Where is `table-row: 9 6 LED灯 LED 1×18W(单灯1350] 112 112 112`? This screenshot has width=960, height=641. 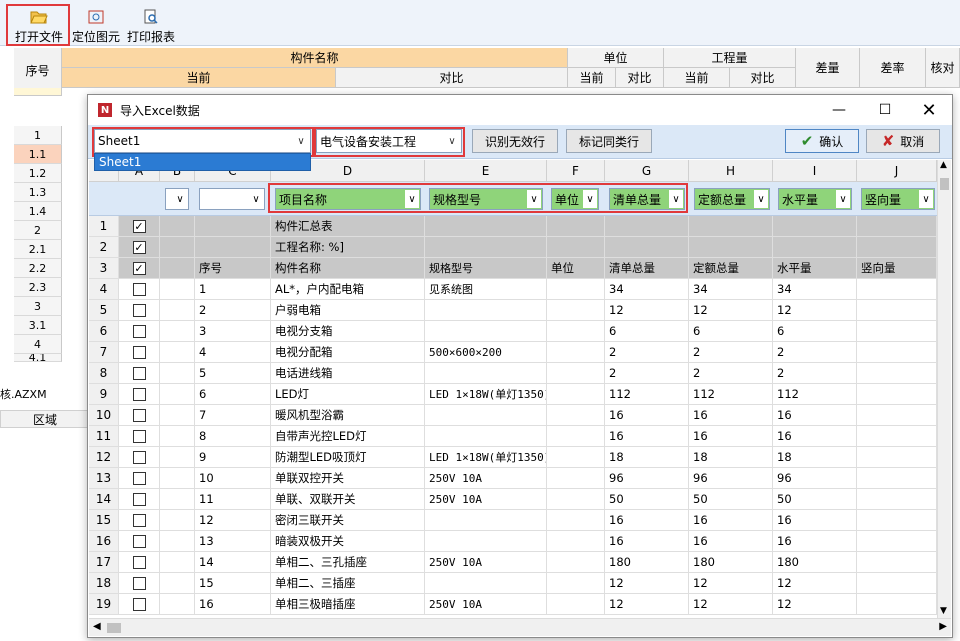
table-row: 9 6 LED灯 LED 1×18W(单灯1350] 112 112 112 is located at coordinates (513, 394).